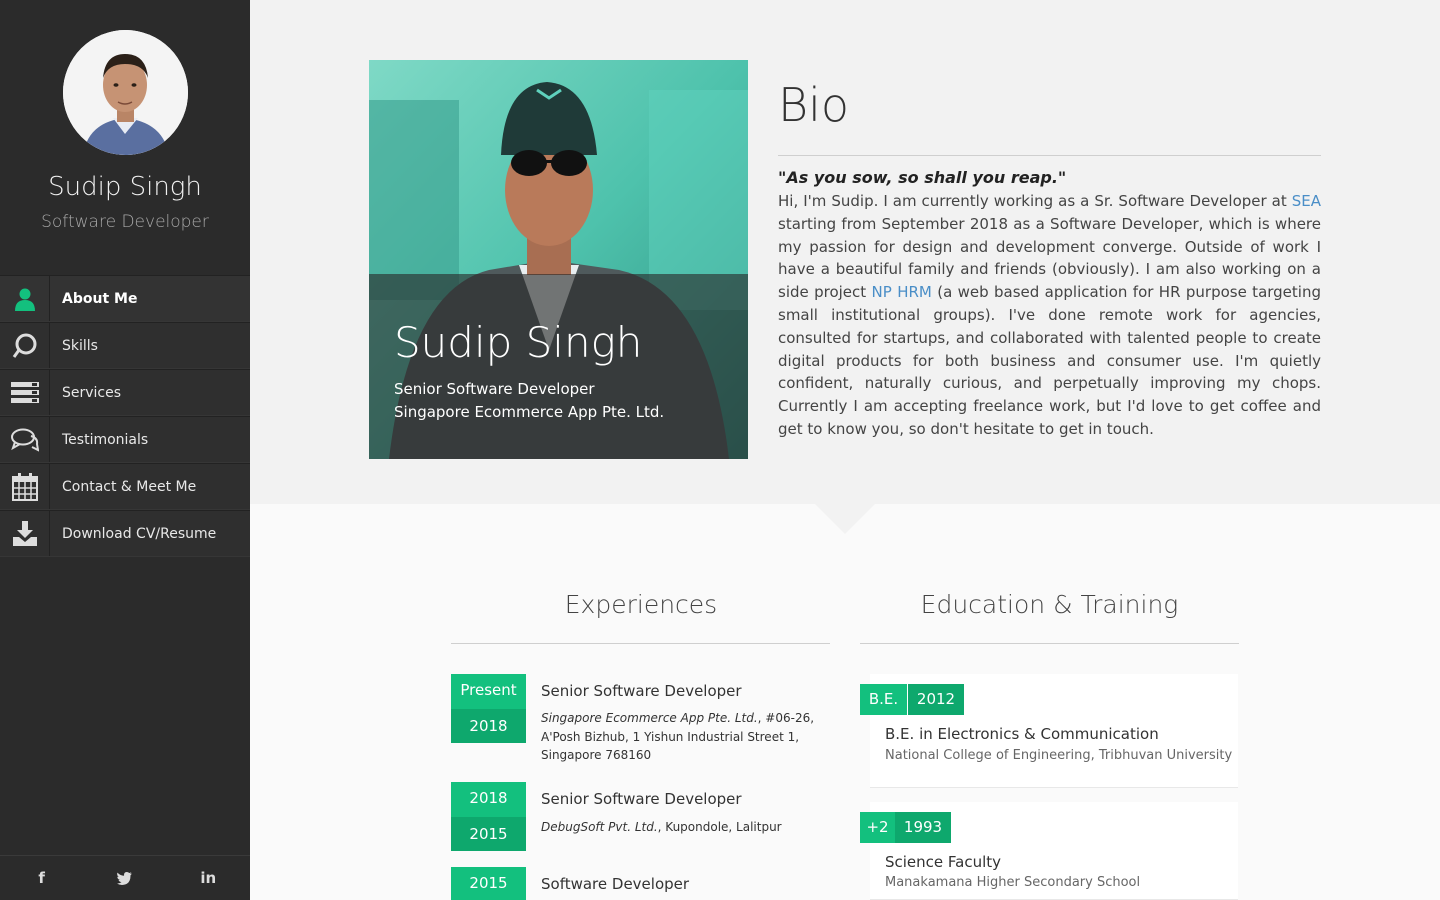 The height and width of the screenshot is (900, 1440). What do you see at coordinates (25, 298) in the screenshot?
I see `user-icon` at bounding box center [25, 298].